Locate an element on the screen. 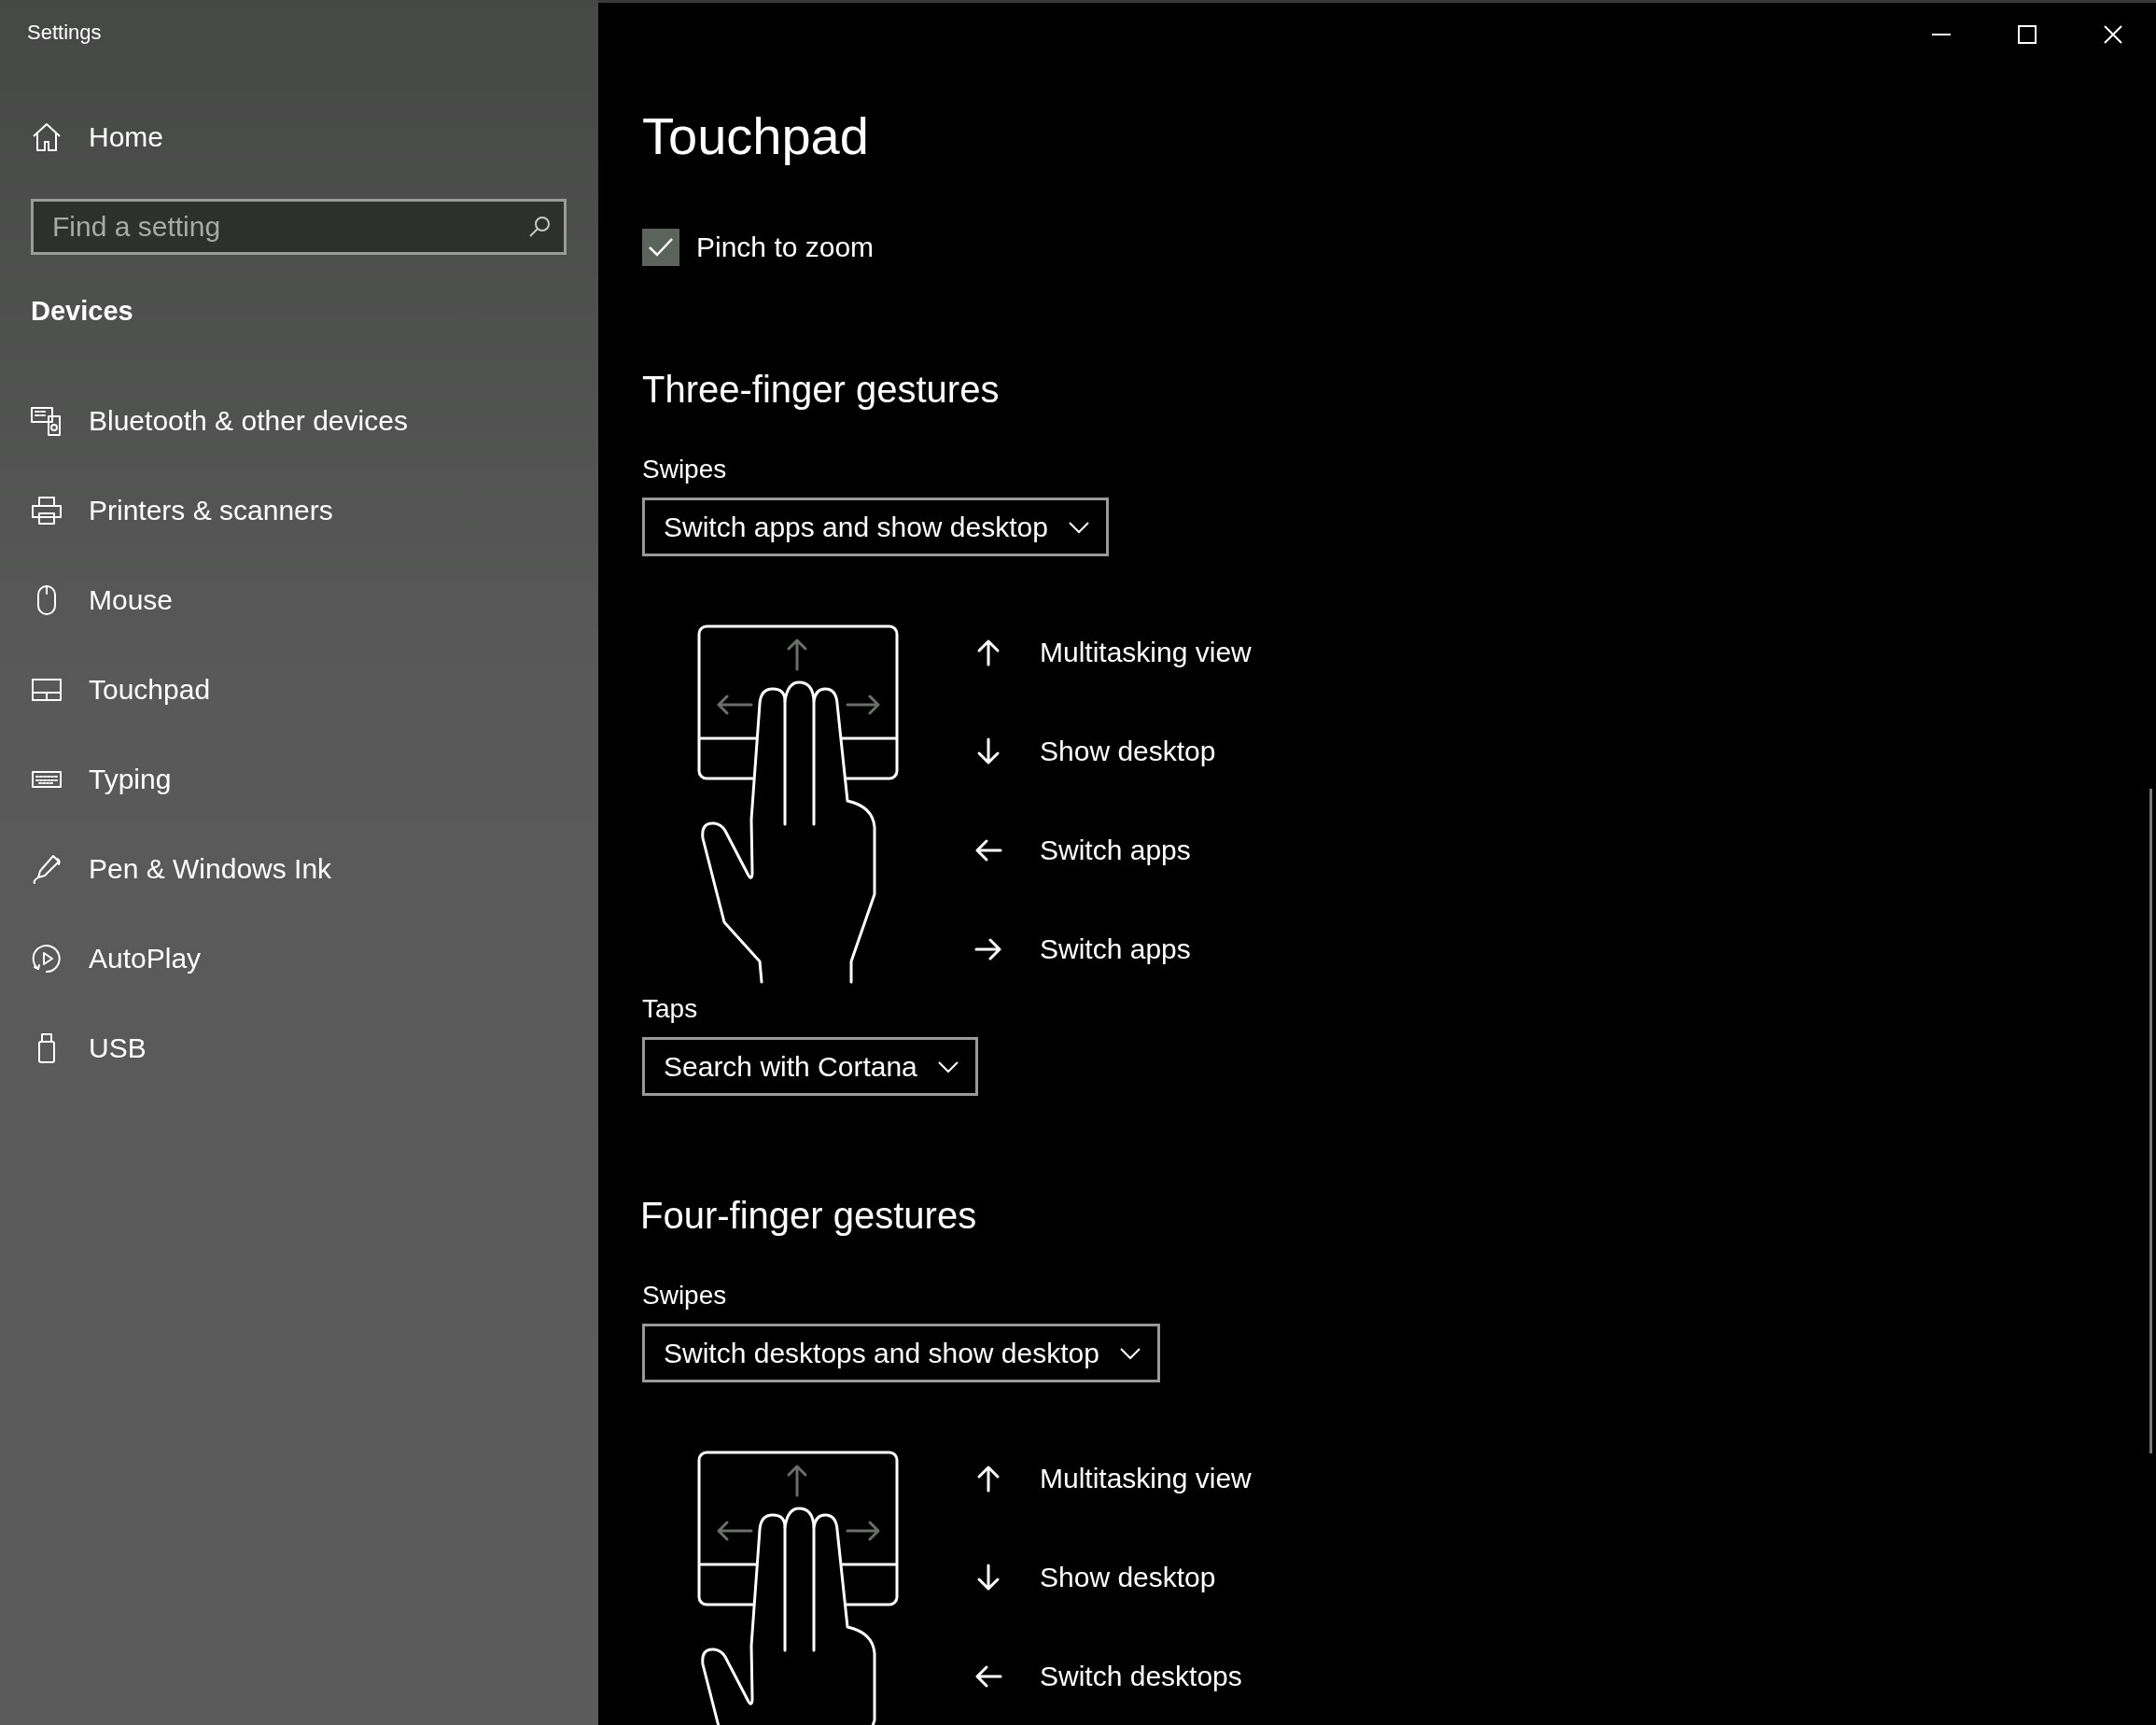 The image size is (2156, 1725). section-heading: Three-finger gestures is located at coordinates (821, 390).